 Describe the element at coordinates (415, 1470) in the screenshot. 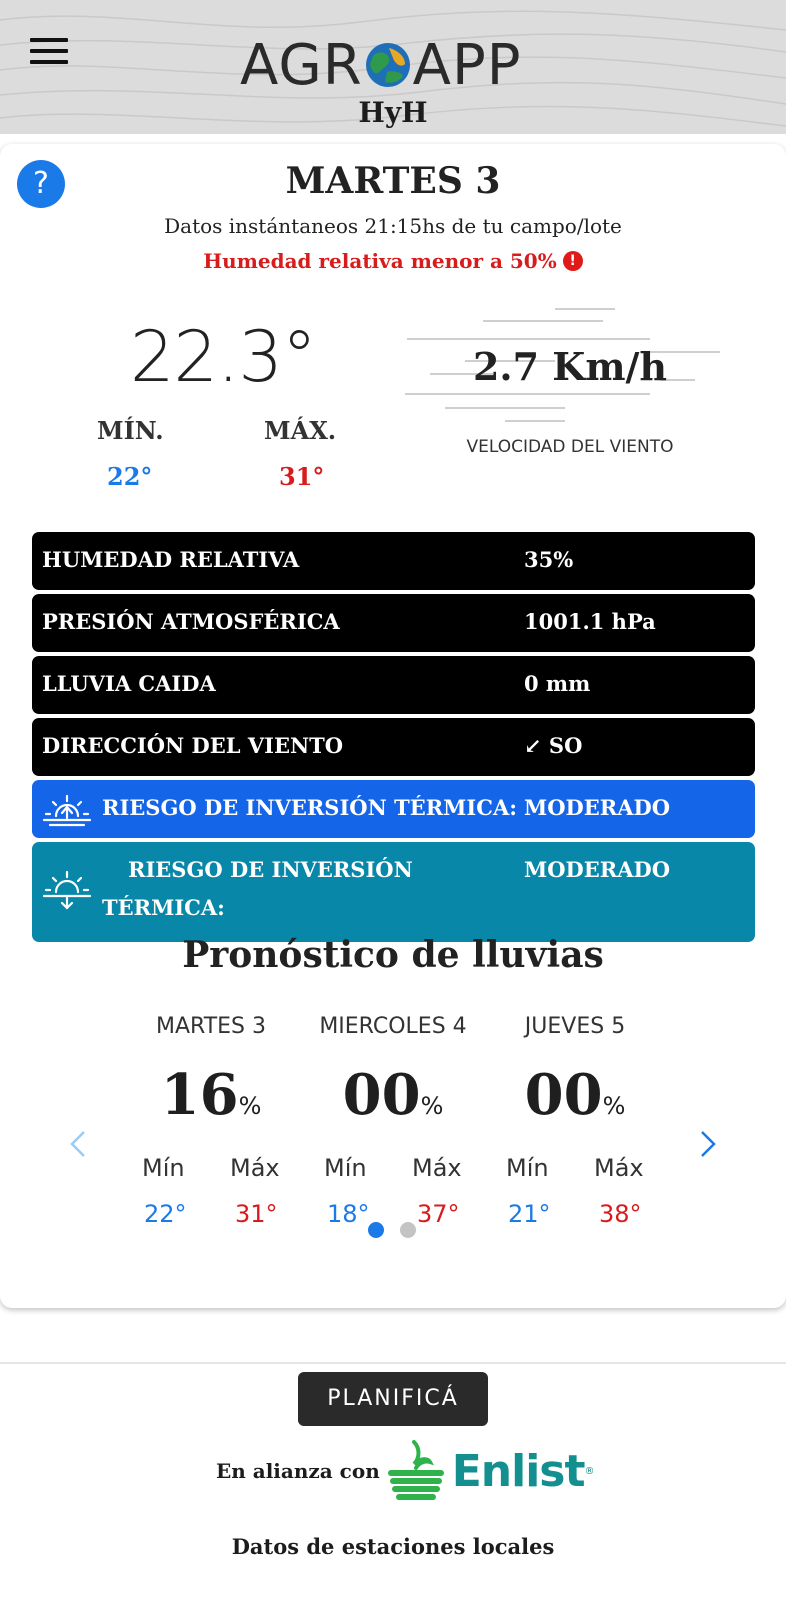

I see `enlist-thumbs-up-icon` at that location.